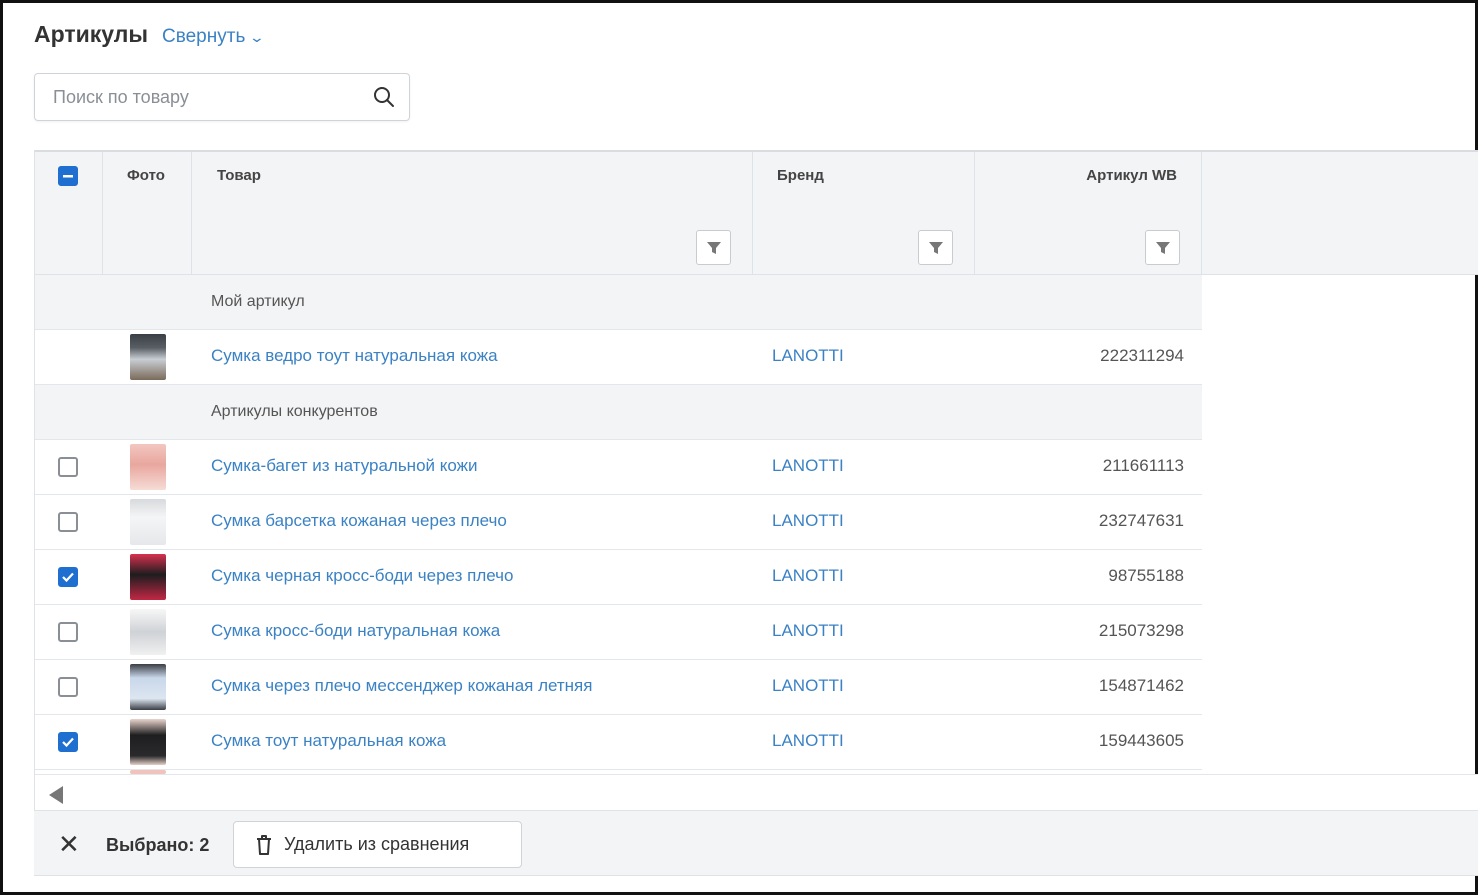 The image size is (1478, 895). I want to click on filter-product-button, so click(713, 247).